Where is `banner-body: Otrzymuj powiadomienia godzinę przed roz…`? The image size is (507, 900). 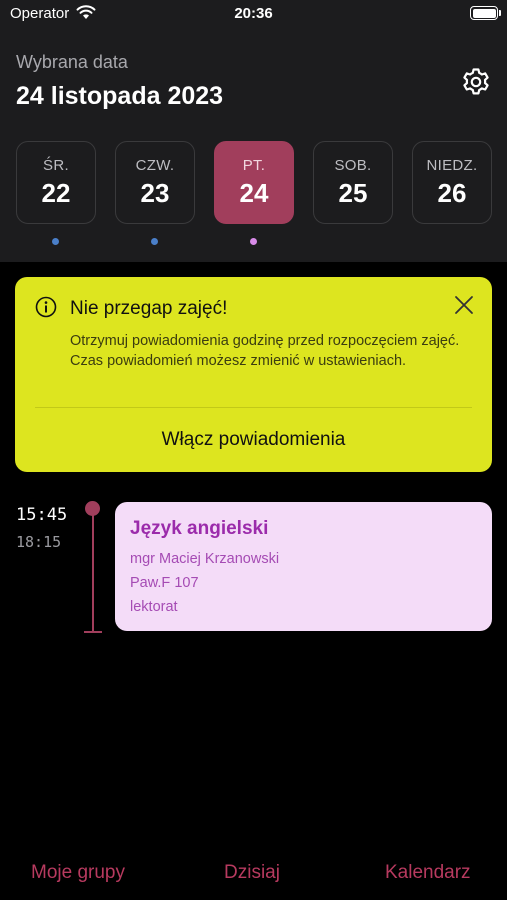
banner-body: Otrzymuj powiadomienia godzinę przed roz… is located at coordinates (265, 351).